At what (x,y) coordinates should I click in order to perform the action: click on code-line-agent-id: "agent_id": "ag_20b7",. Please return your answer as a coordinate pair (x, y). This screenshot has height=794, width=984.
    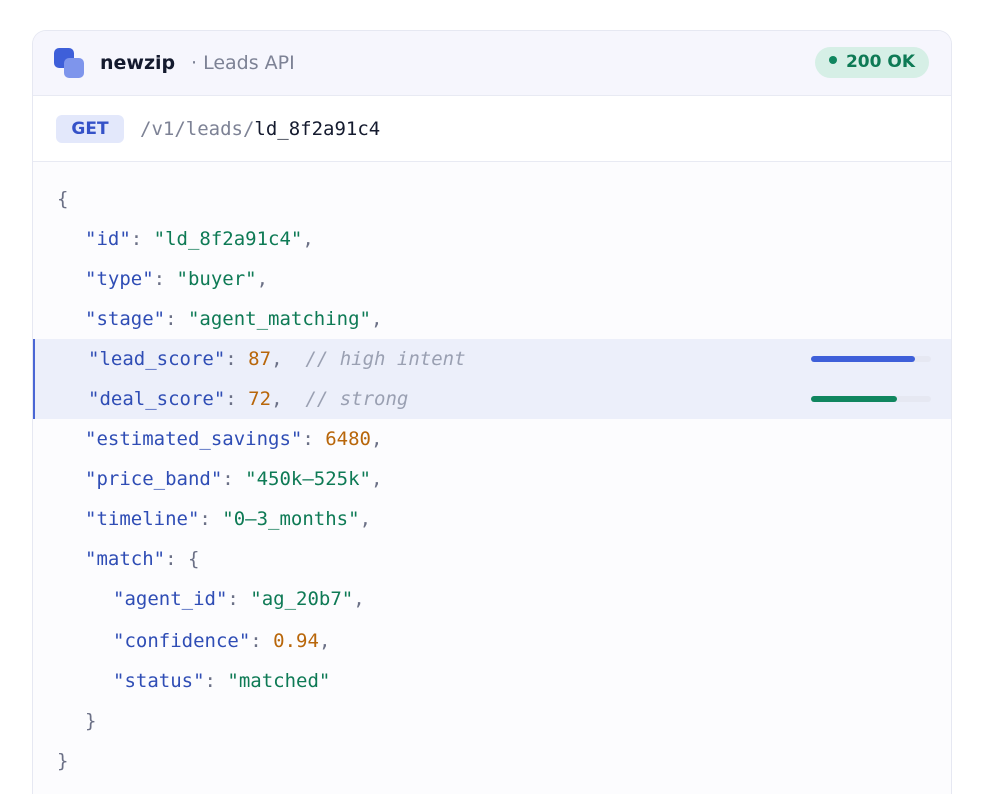
    Looking at the image, I should click on (239, 599).